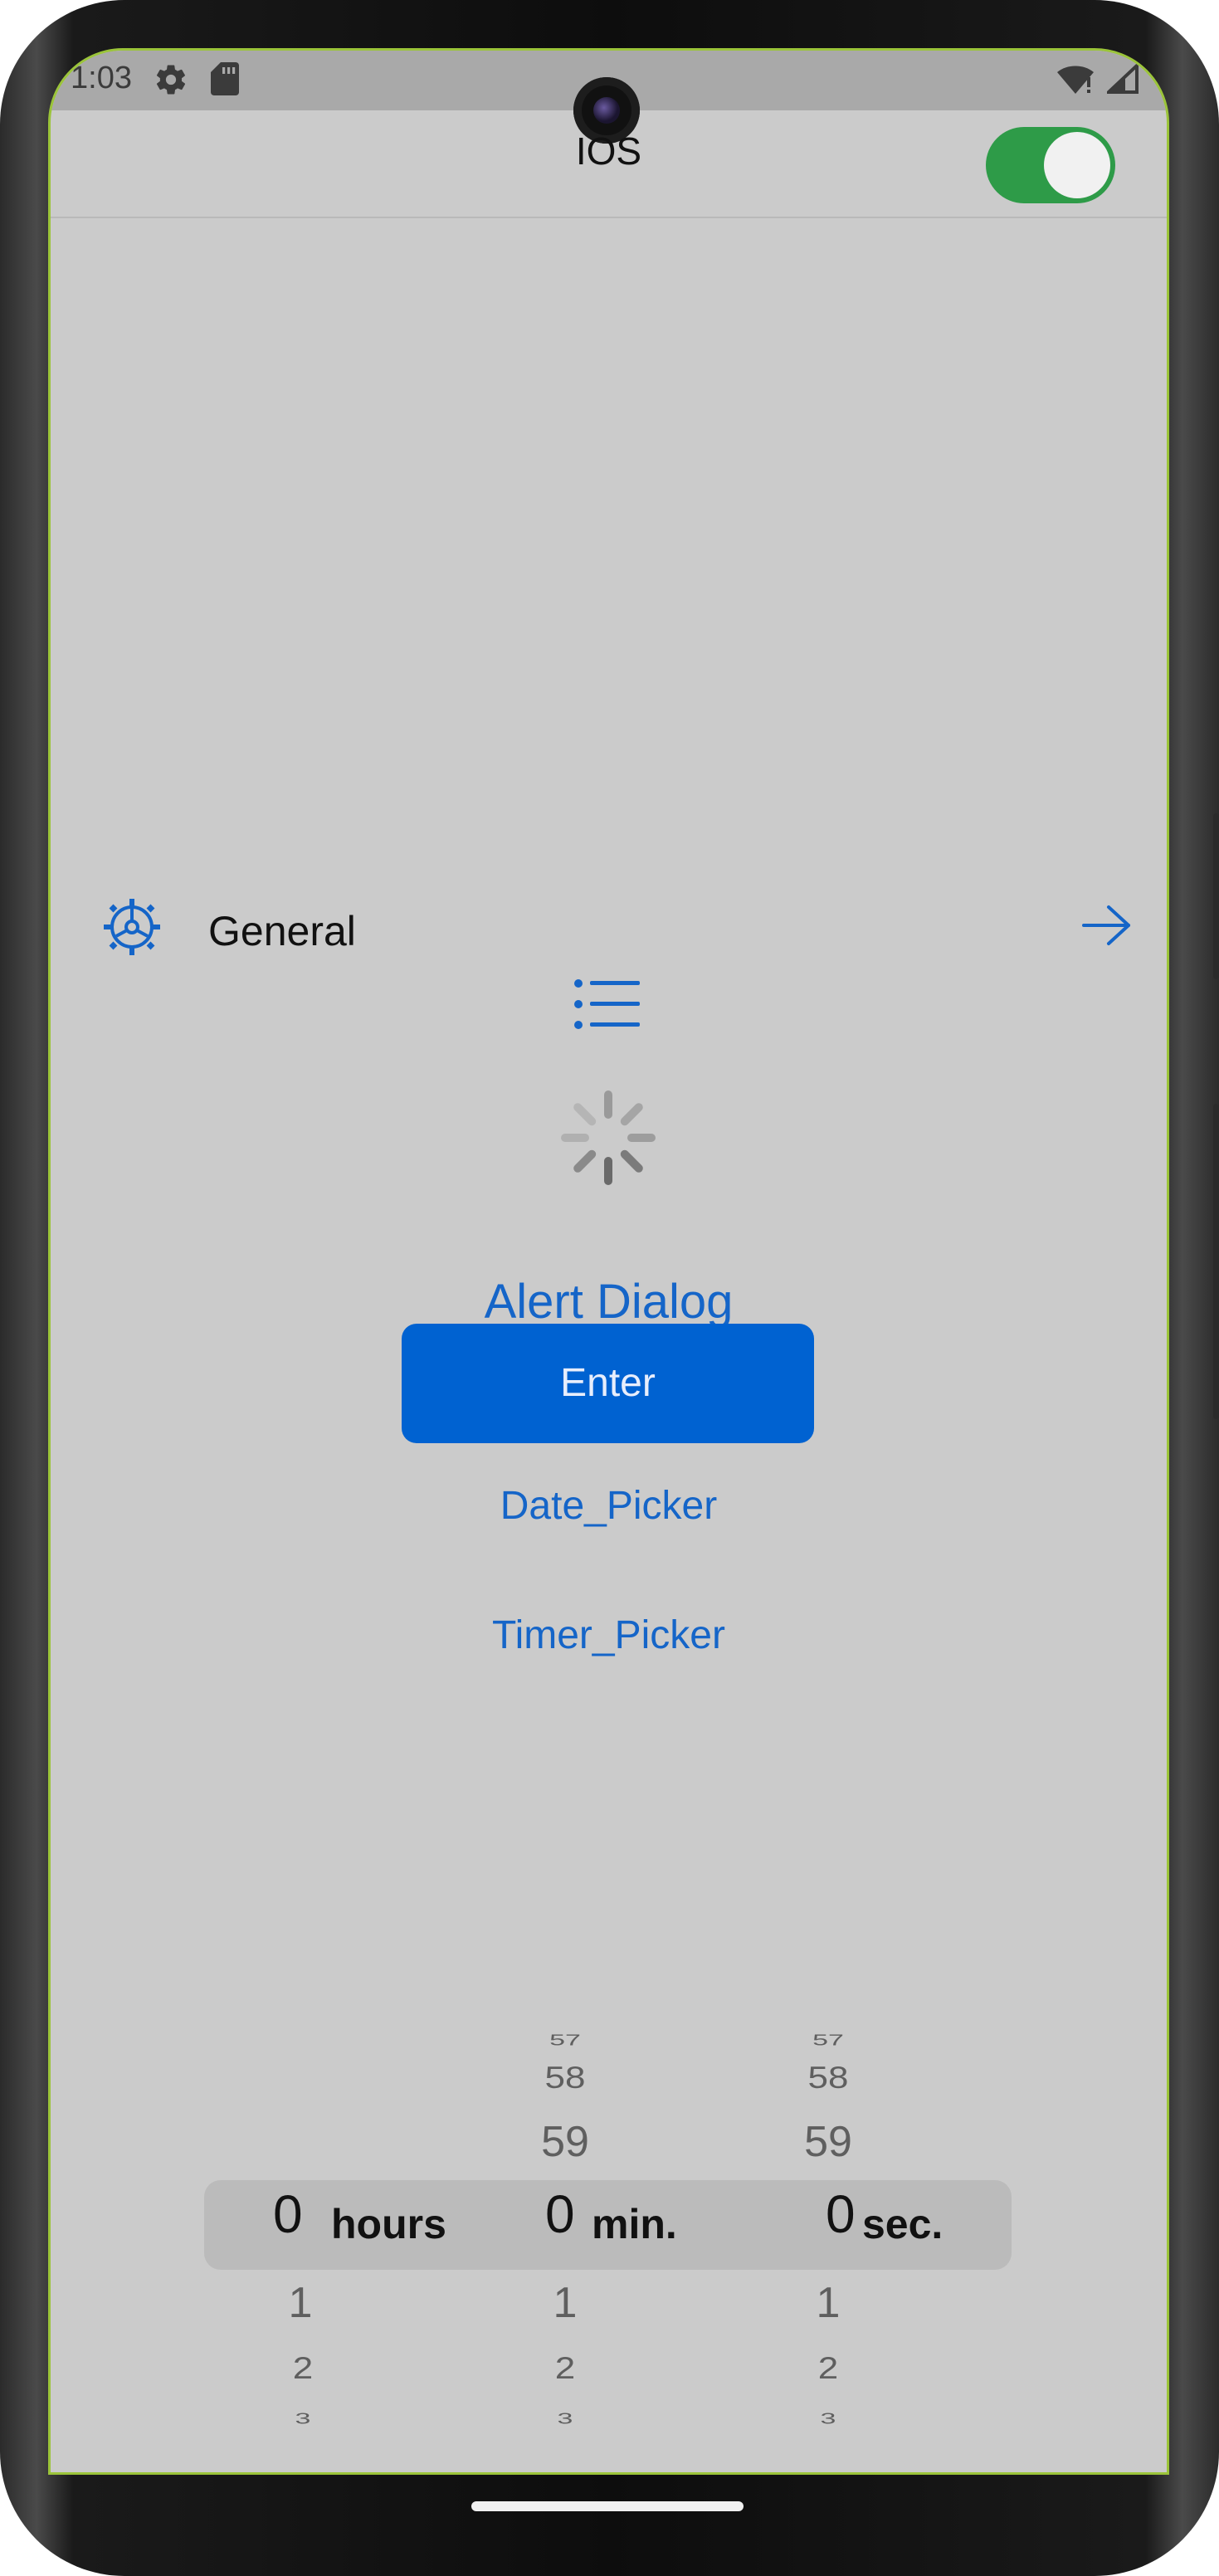  What do you see at coordinates (1121, 79) in the screenshot?
I see `signal-icon` at bounding box center [1121, 79].